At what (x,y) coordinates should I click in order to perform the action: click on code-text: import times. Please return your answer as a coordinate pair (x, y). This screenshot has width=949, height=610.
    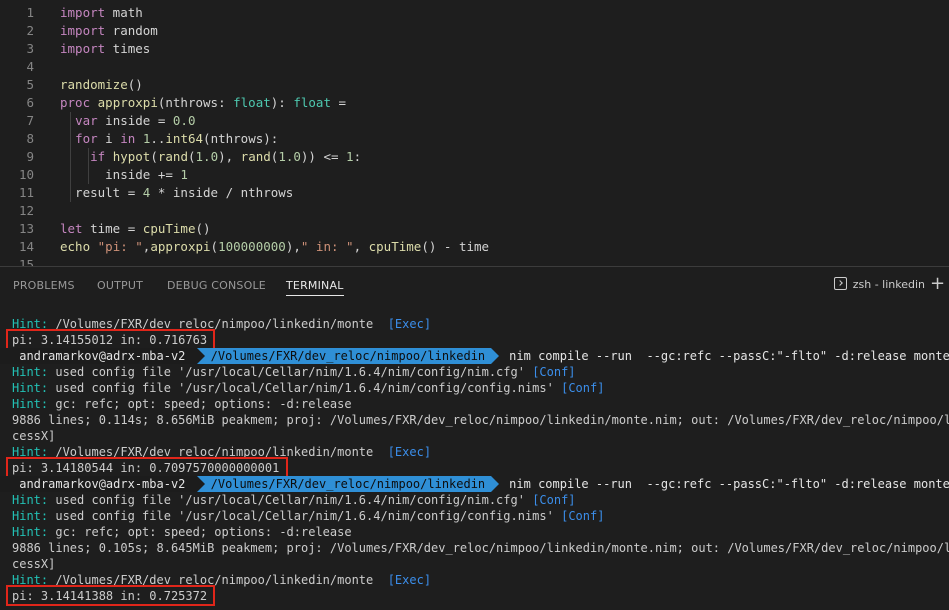
    Looking at the image, I should click on (105, 49).